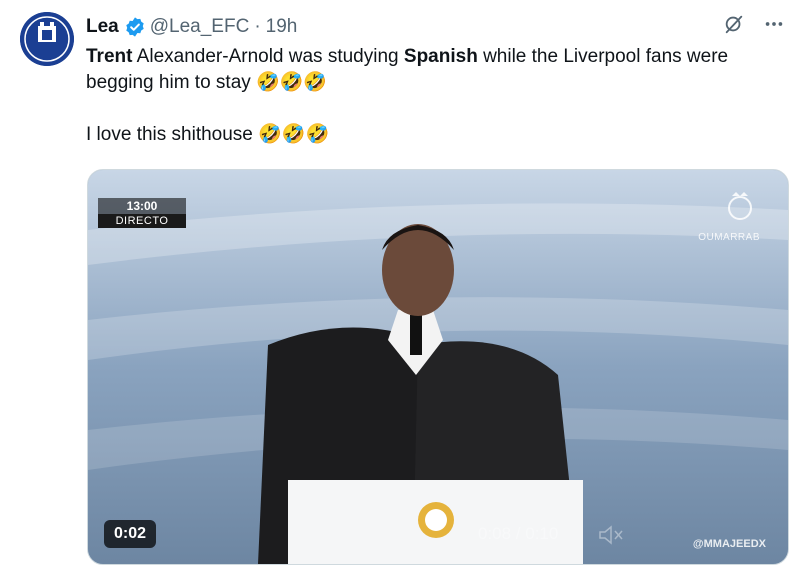 The width and height of the screenshot is (800, 568). Describe the element at coordinates (611, 535) in the screenshot. I see `mute-icon` at that location.